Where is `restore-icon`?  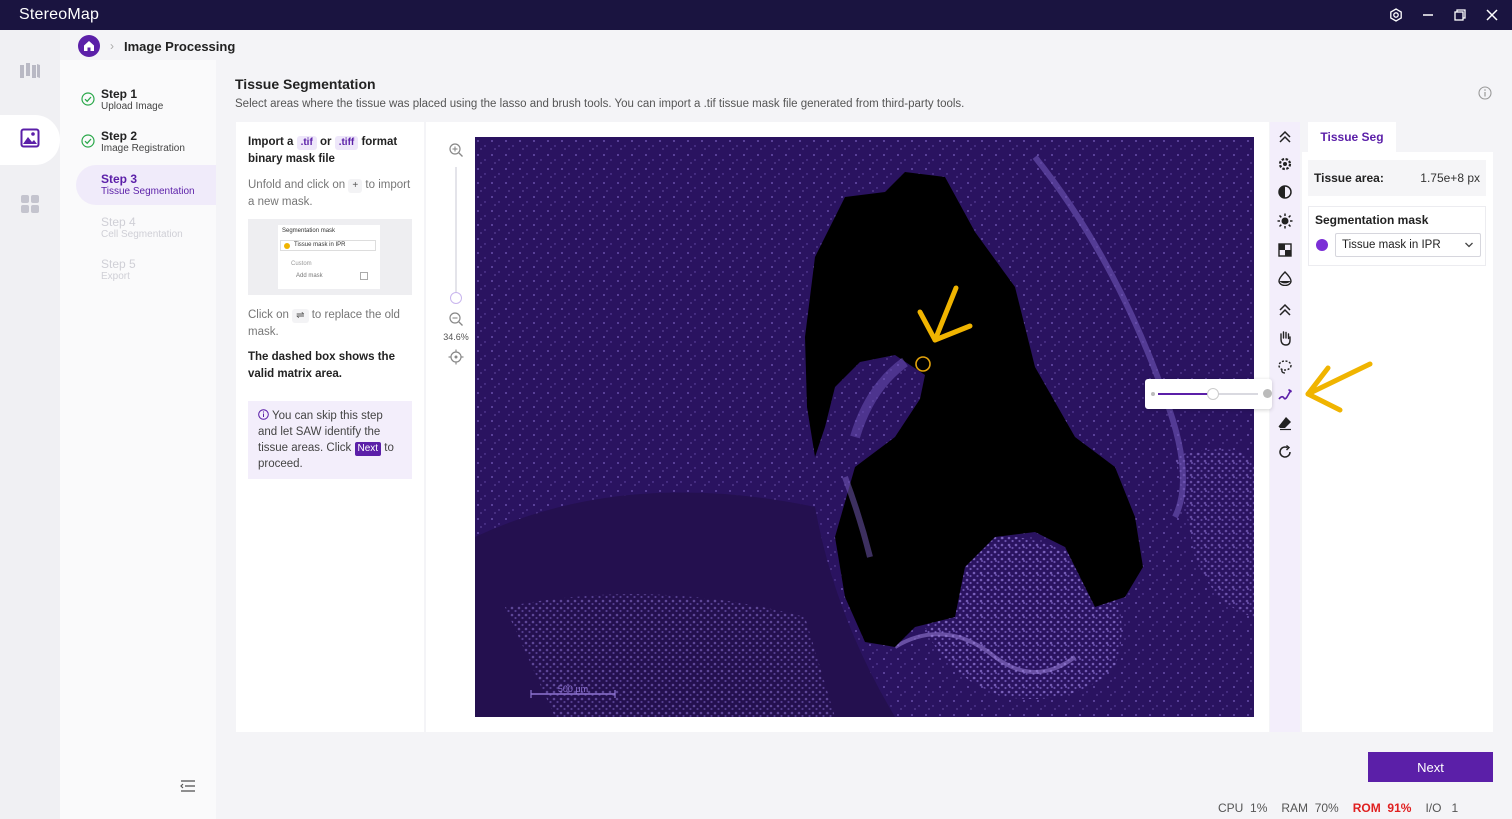
restore-icon is located at coordinates (1460, 15).